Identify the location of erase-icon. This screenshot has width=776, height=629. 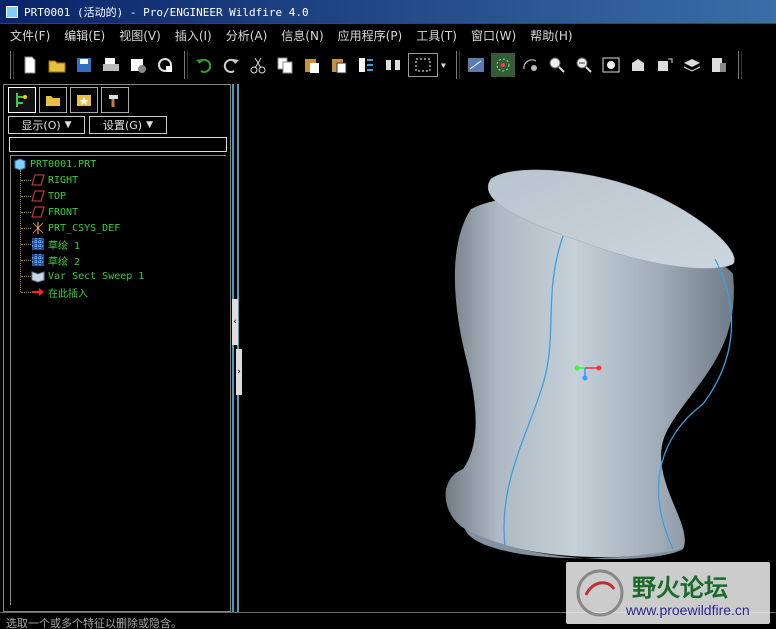
(165, 65).